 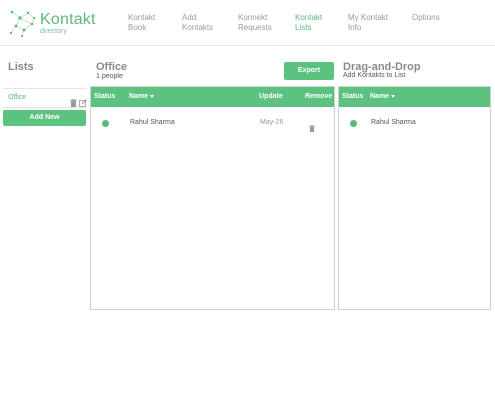 What do you see at coordinates (152, 122) in the screenshot?
I see `member-name: Rahul Sharma` at bounding box center [152, 122].